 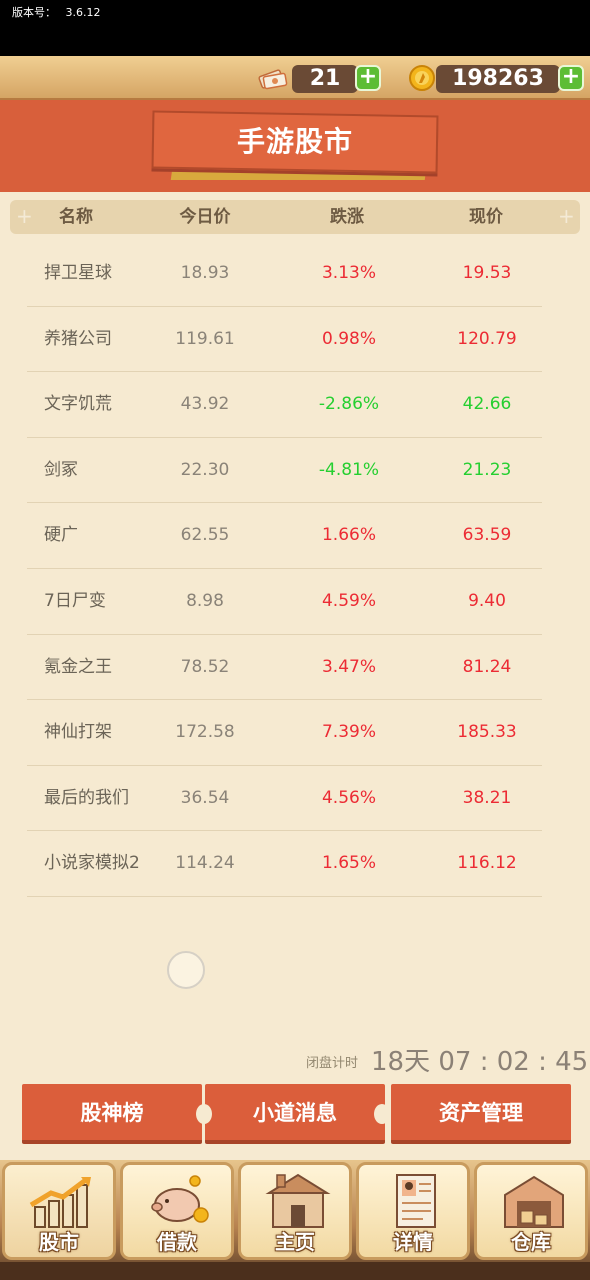 What do you see at coordinates (487, 404) in the screenshot?
I see `stock-current-price: 42.66` at bounding box center [487, 404].